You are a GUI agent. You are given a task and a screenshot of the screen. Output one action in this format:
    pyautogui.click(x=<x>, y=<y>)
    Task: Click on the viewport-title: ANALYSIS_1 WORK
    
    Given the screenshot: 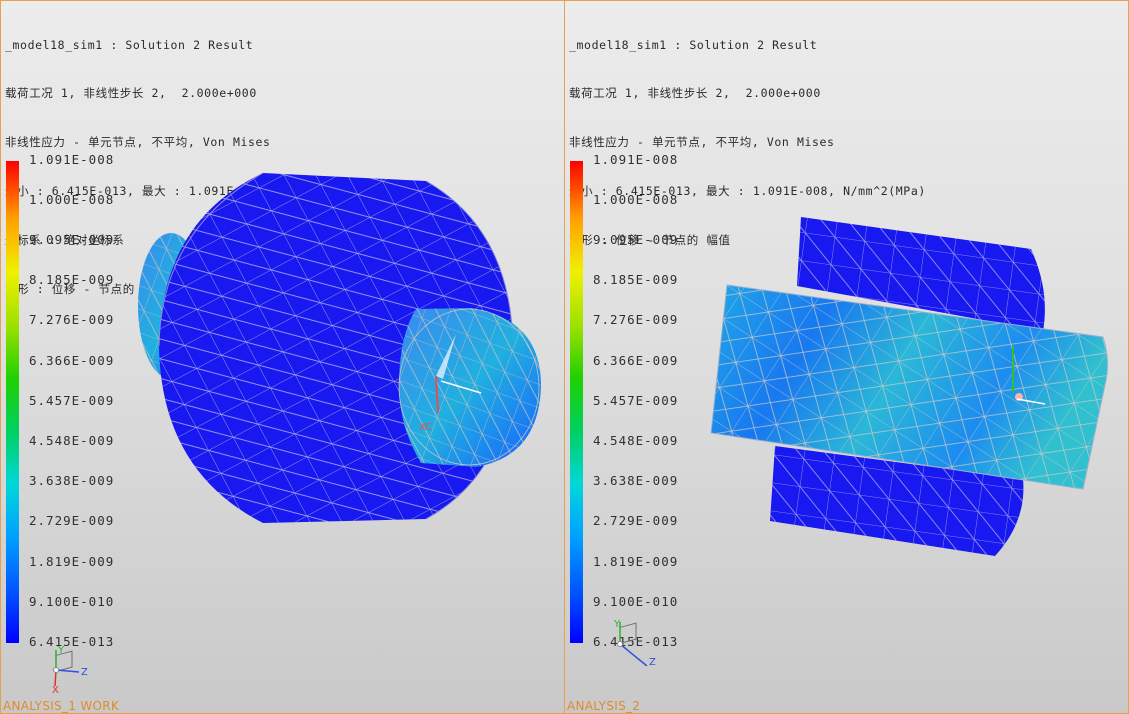 What is the action you would take?
    pyautogui.click(x=61, y=706)
    